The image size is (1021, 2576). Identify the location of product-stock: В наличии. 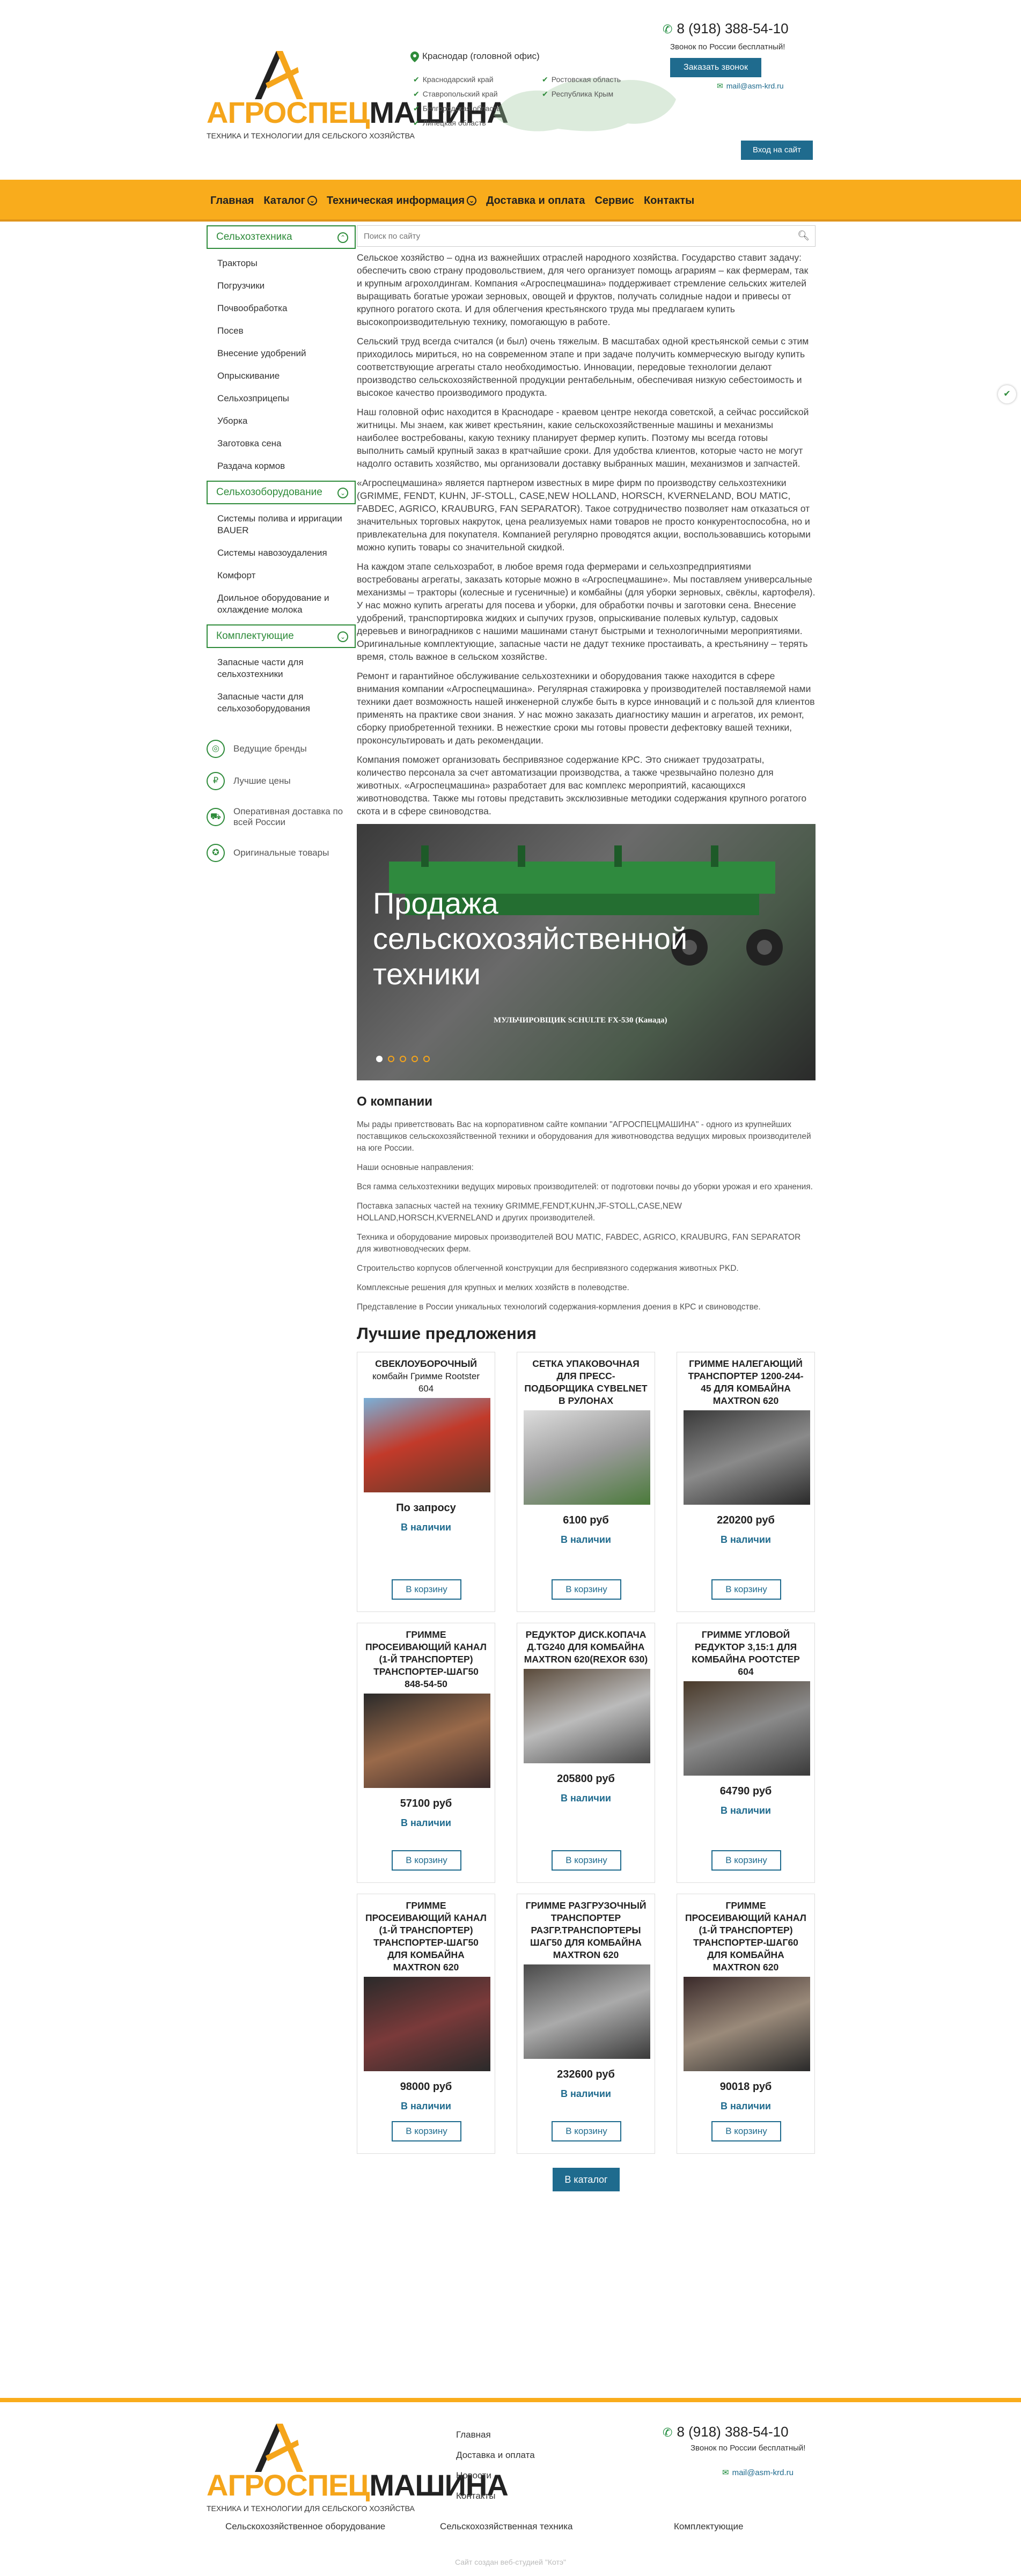
(426, 1822).